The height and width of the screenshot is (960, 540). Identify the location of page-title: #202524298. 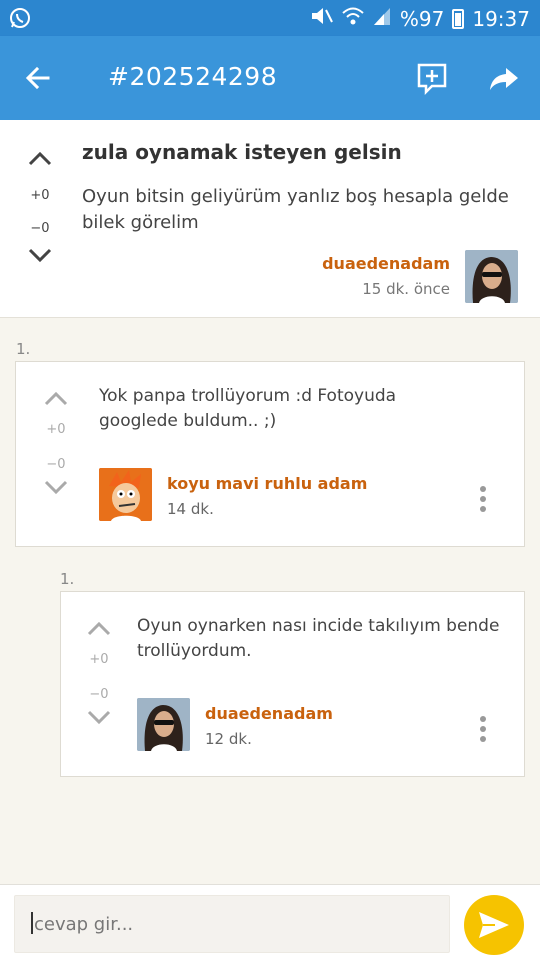
(193, 76).